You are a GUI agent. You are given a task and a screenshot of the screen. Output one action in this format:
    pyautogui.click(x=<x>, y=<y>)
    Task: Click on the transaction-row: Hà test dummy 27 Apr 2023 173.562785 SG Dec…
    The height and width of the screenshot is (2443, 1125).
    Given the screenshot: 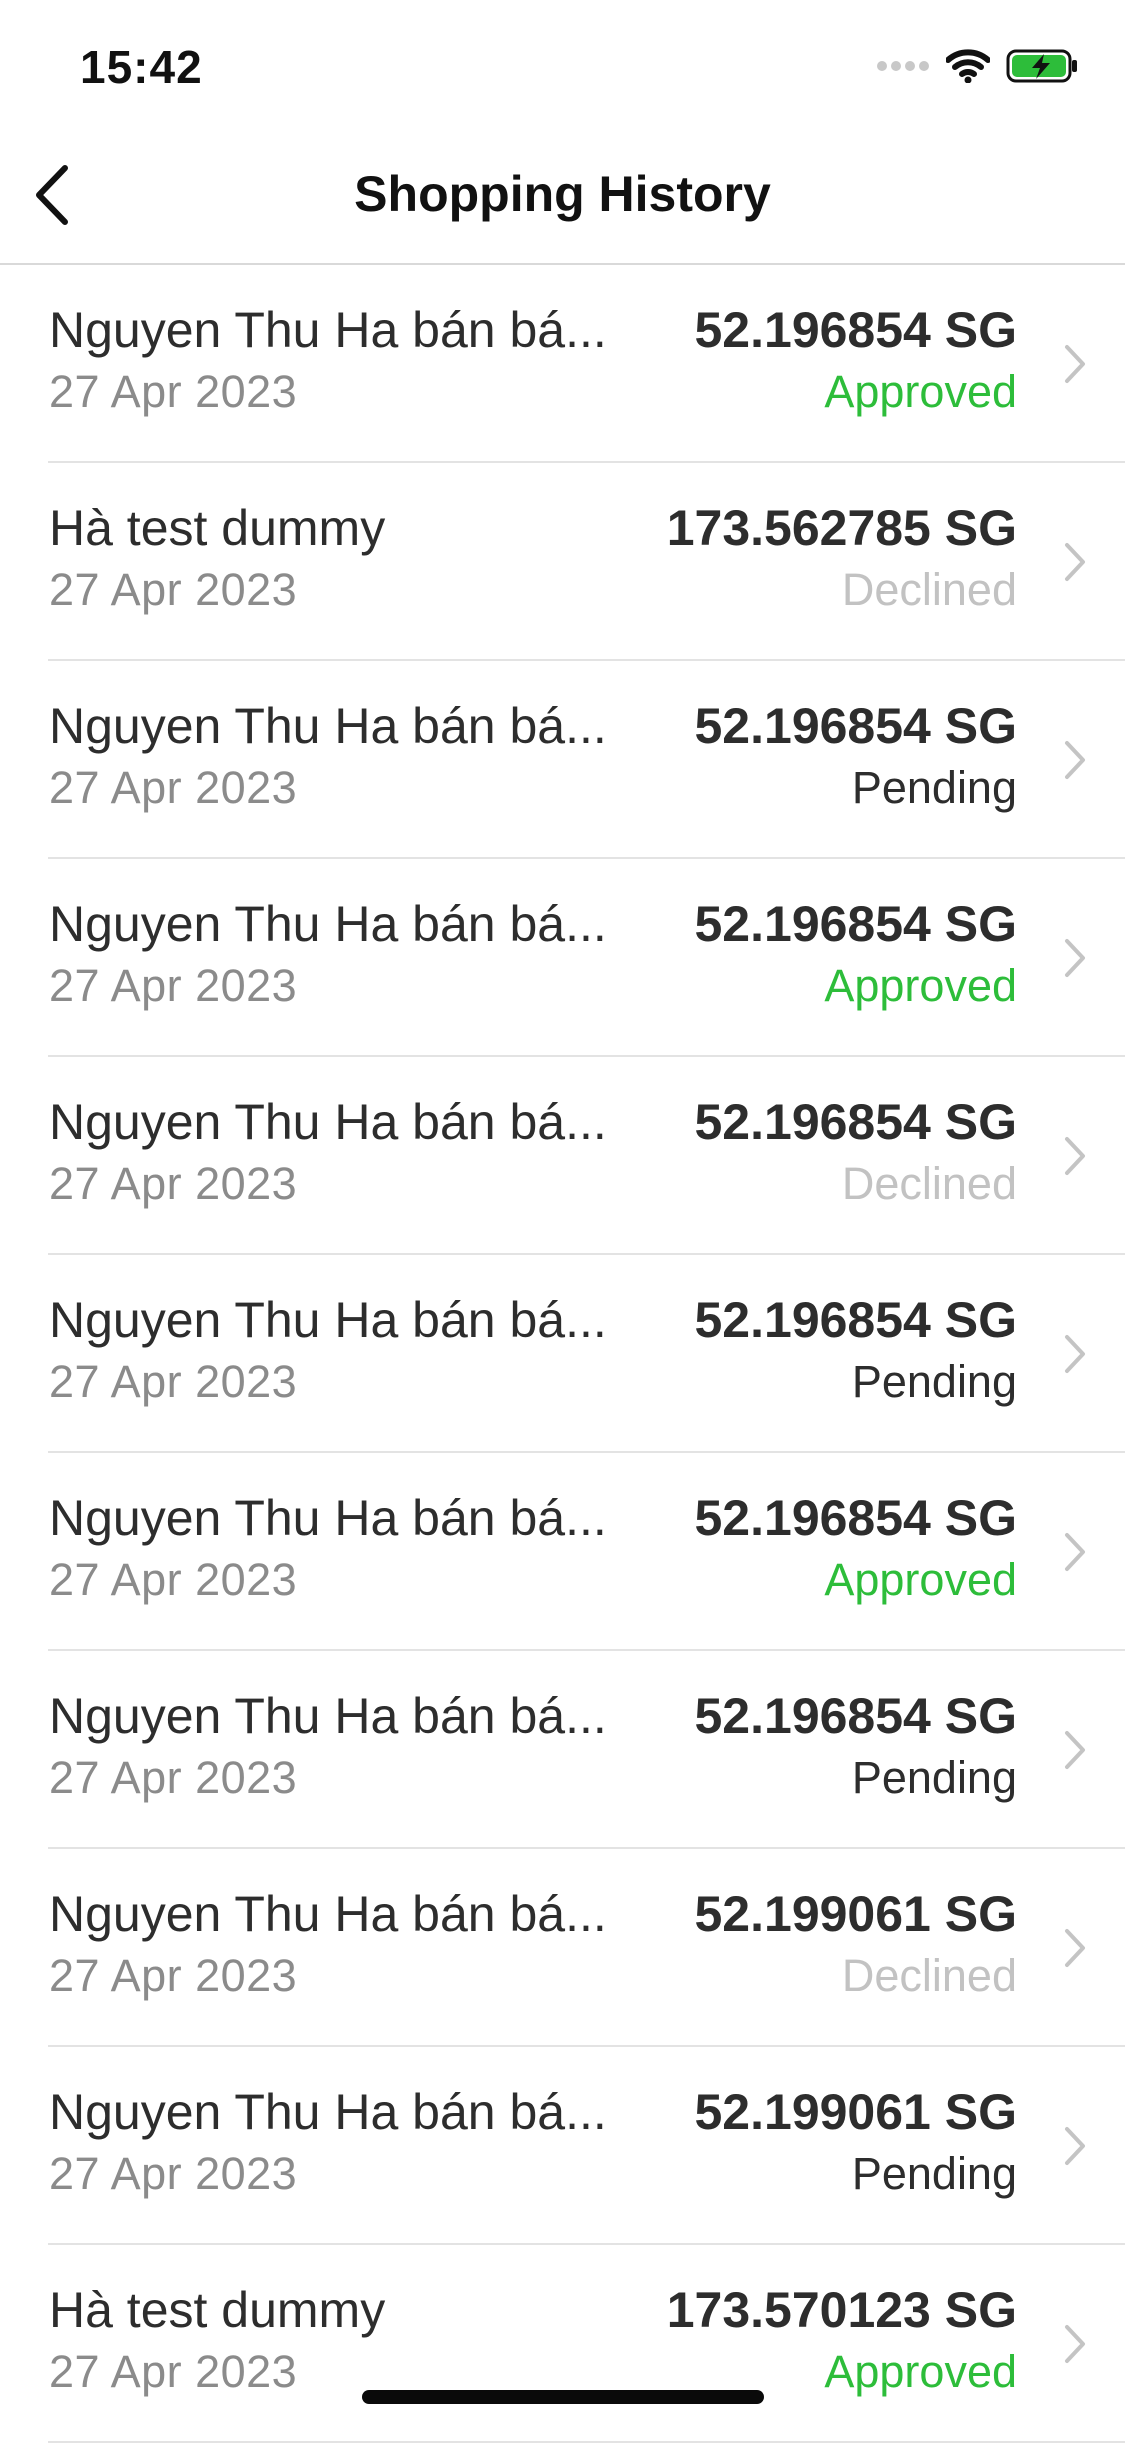 What is the action you would take?
    pyautogui.click(x=562, y=562)
    